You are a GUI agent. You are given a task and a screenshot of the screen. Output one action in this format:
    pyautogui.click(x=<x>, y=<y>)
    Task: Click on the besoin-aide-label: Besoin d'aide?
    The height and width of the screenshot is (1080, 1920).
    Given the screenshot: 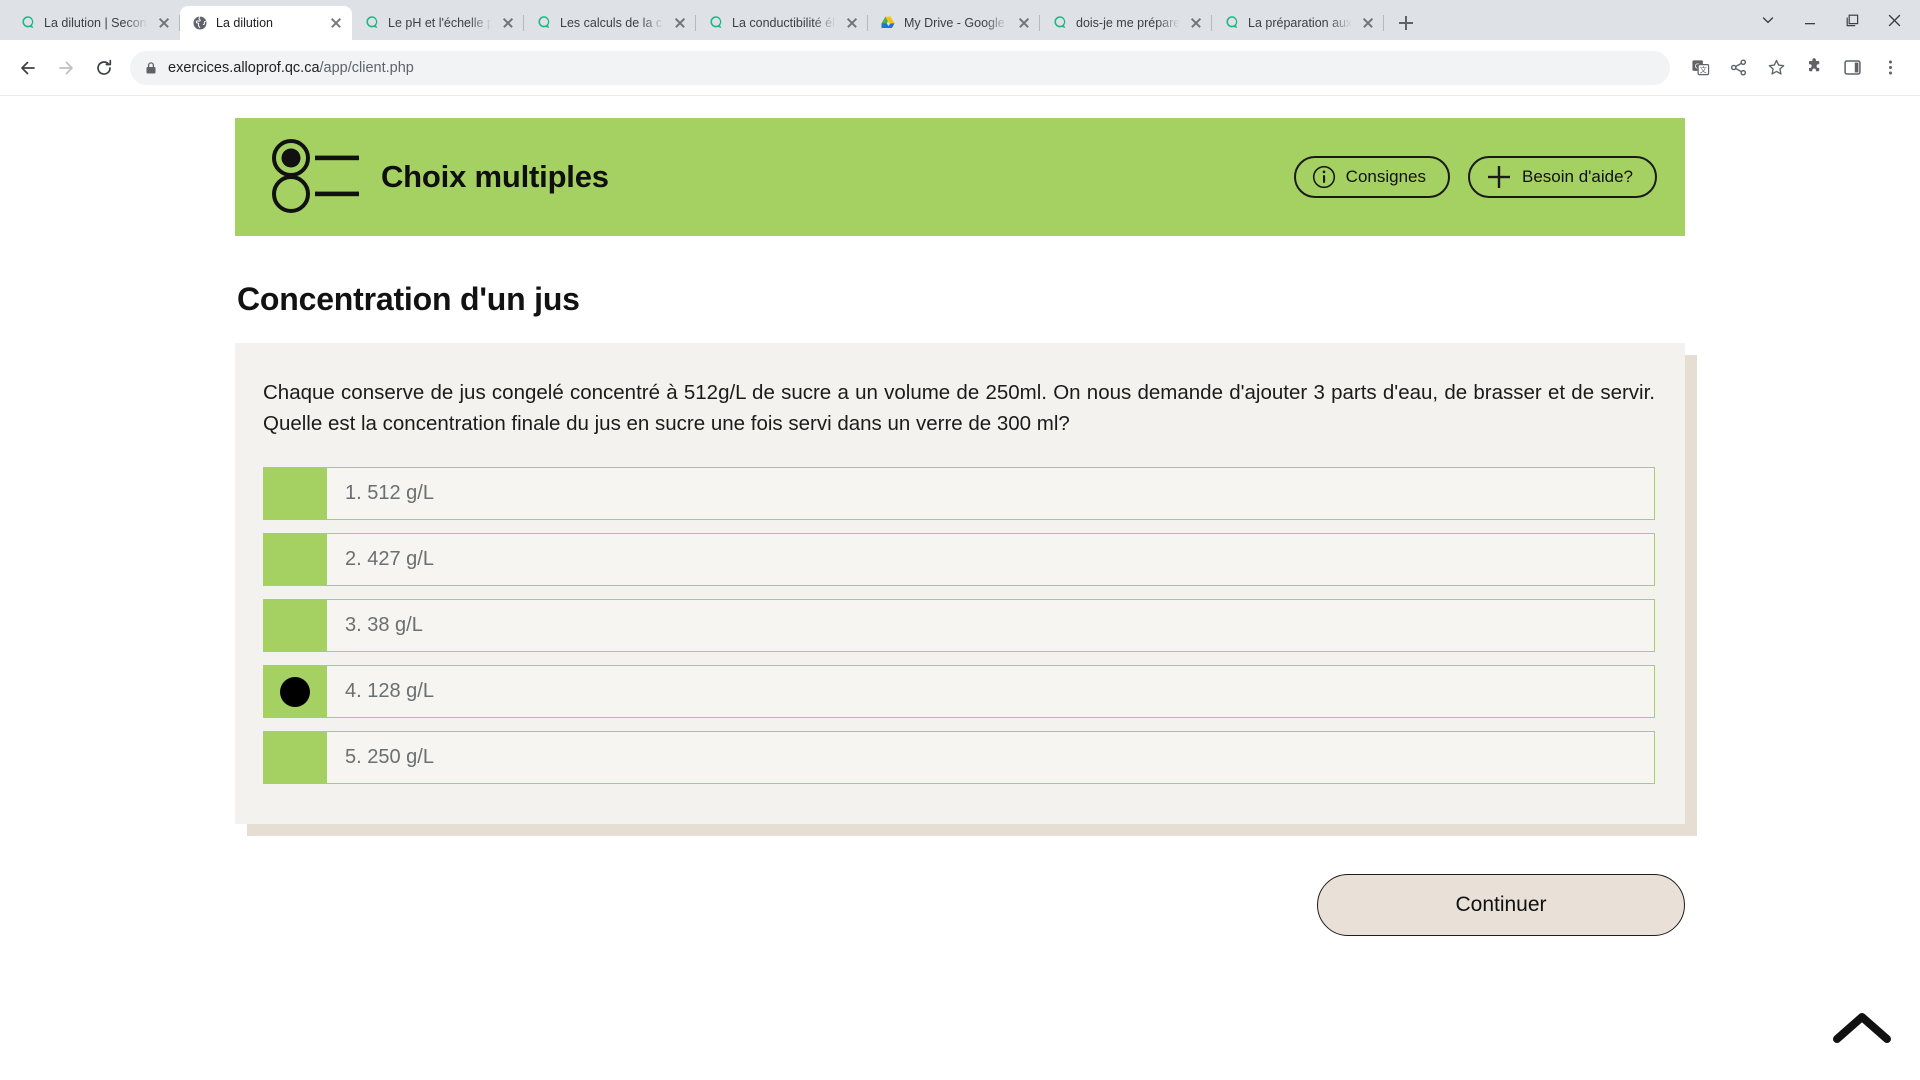 What is the action you would take?
    pyautogui.click(x=1577, y=176)
    